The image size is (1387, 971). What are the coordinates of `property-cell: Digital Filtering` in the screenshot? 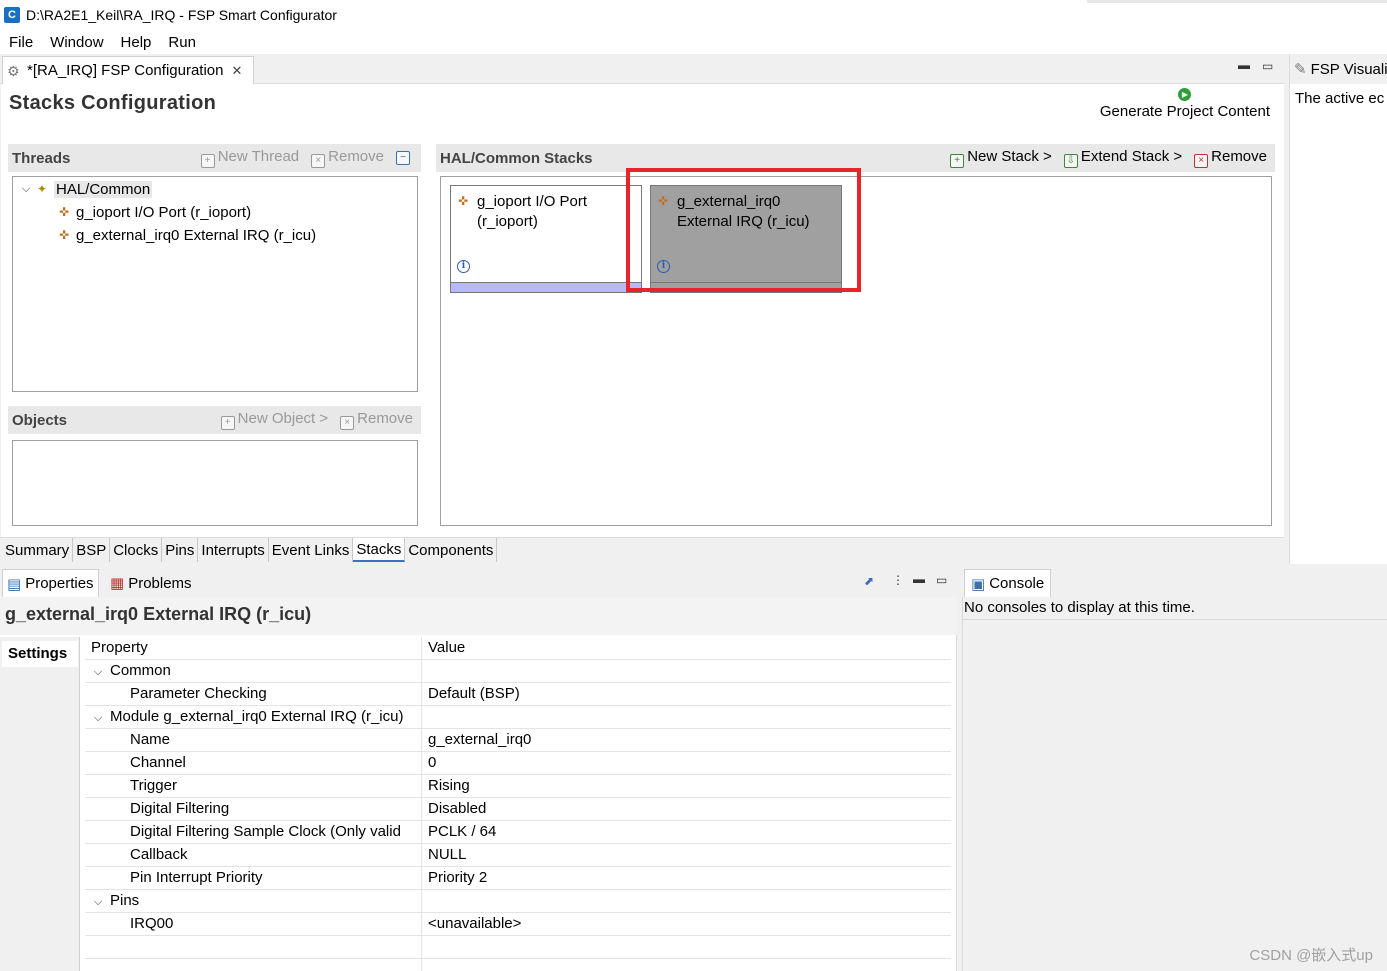 It's located at (253, 809).